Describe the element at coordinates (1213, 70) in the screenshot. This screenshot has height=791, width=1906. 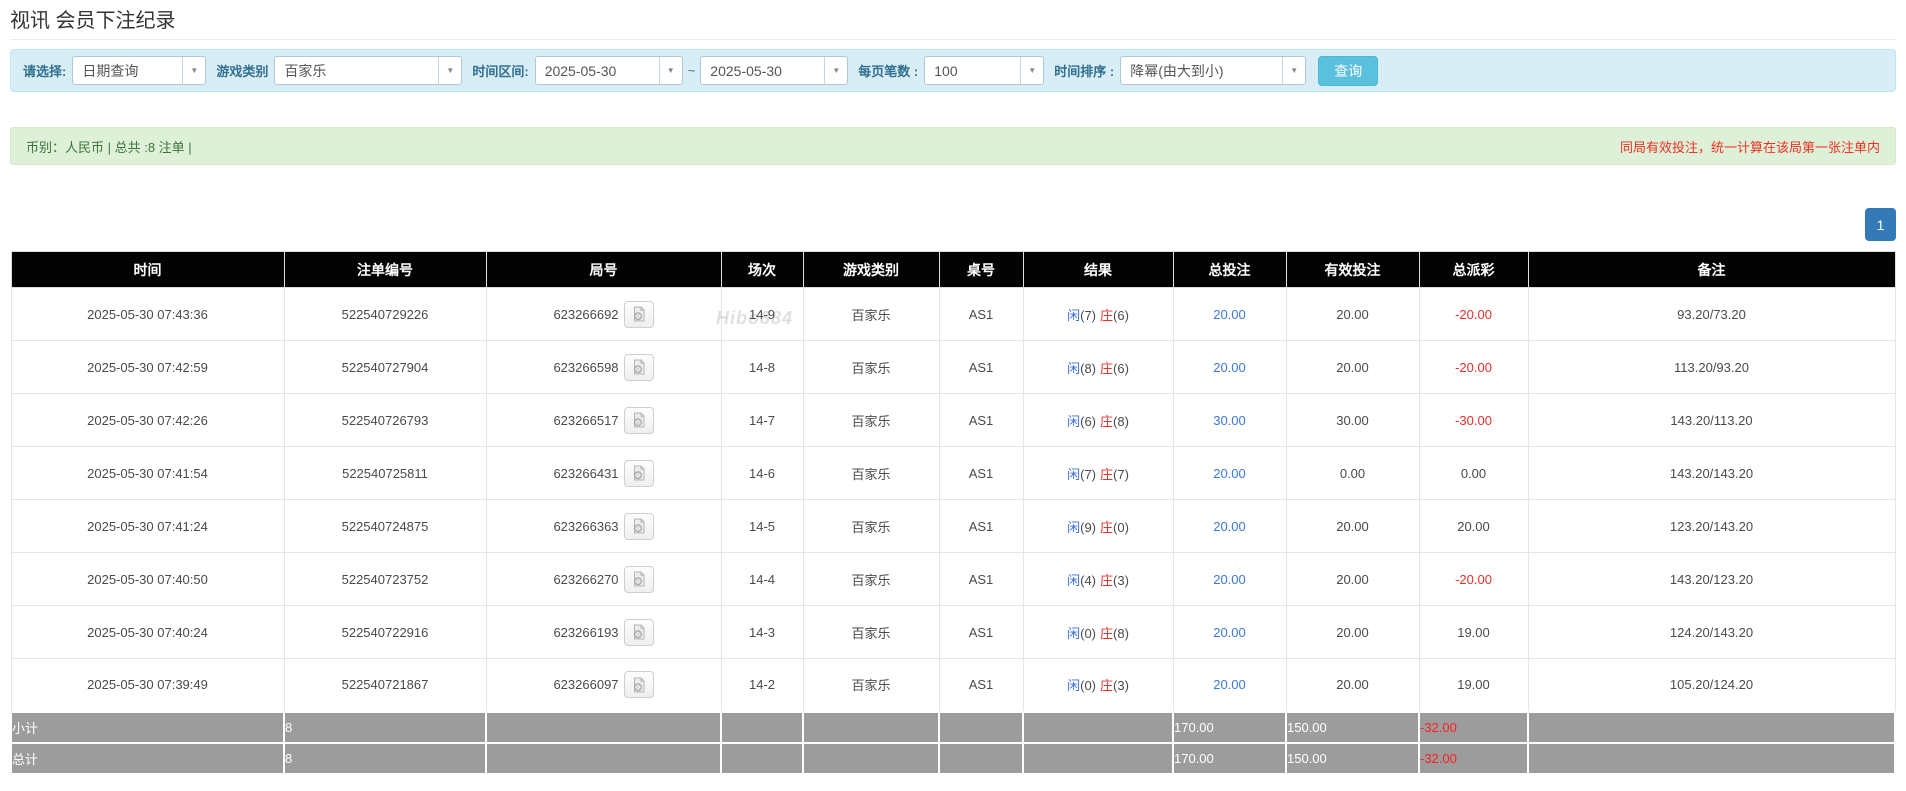
I see `time-sort-select: 降幂(由大到小) ▼` at that location.